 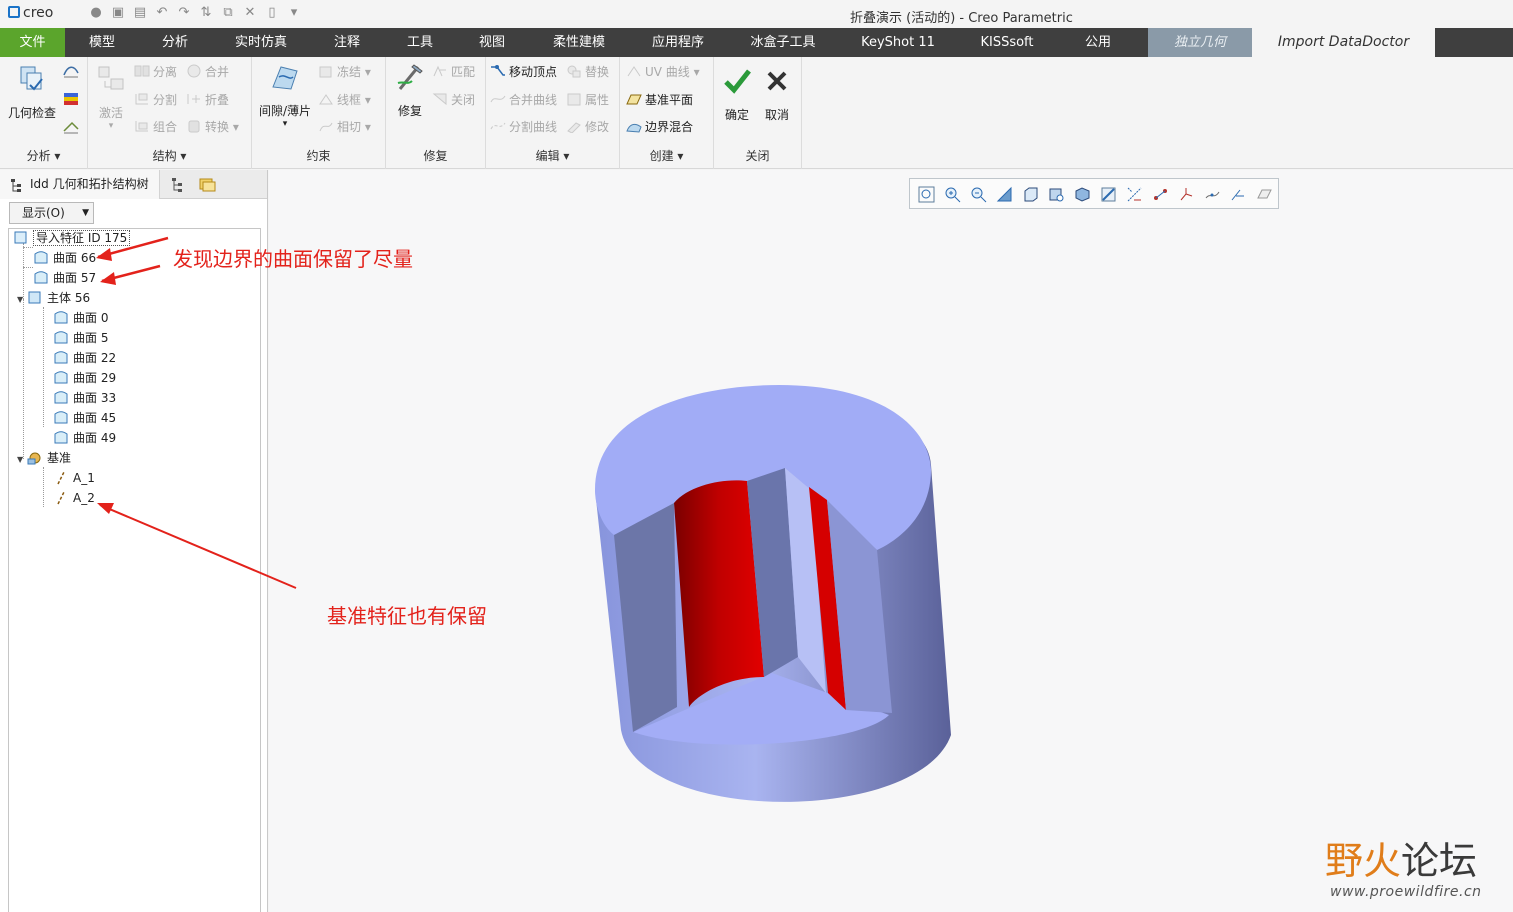 I want to click on tree-item-surface: 曲面 33, so click(x=84, y=398).